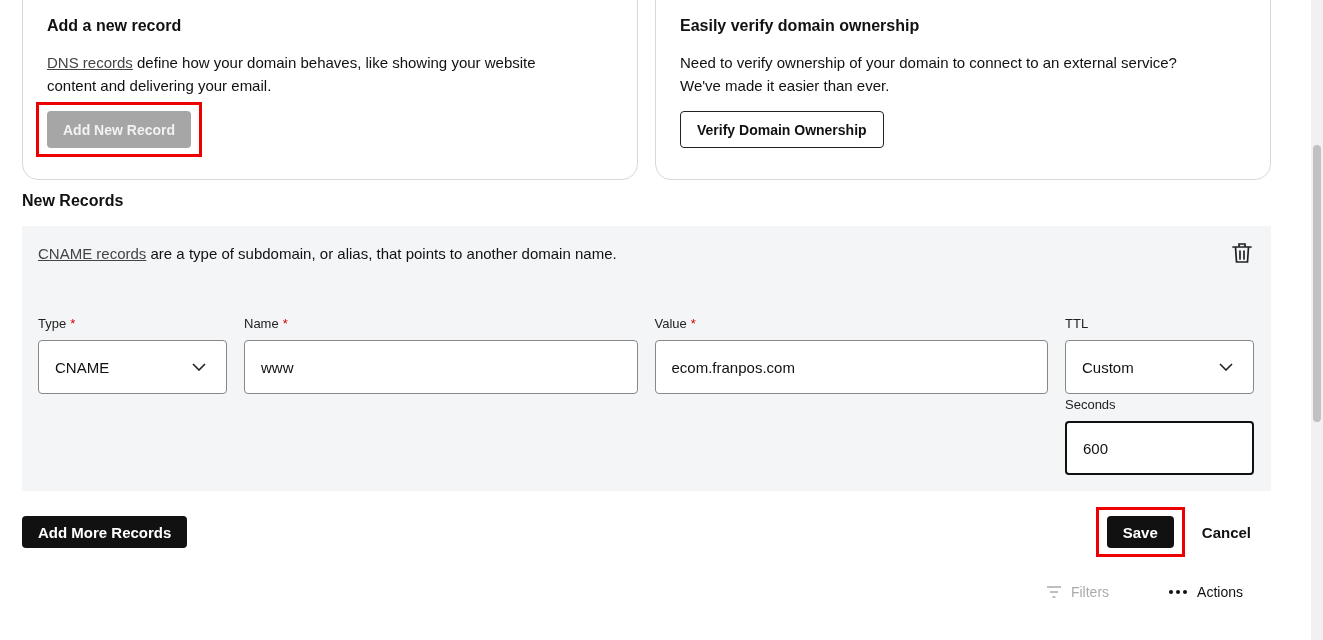 This screenshot has width=1323, height=640. Describe the element at coordinates (90, 62) in the screenshot. I see `link: DNS records` at that location.